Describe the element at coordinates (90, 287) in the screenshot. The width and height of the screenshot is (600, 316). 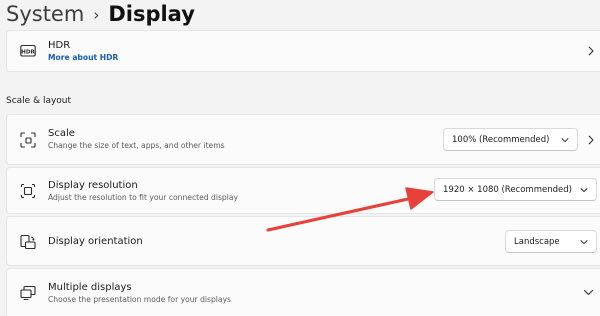
I see `multiple-displays-title: Multiple displays` at that location.